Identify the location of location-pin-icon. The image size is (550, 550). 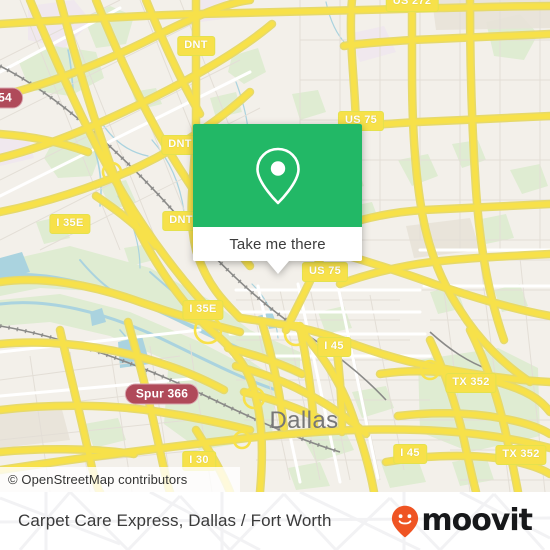
(277, 175).